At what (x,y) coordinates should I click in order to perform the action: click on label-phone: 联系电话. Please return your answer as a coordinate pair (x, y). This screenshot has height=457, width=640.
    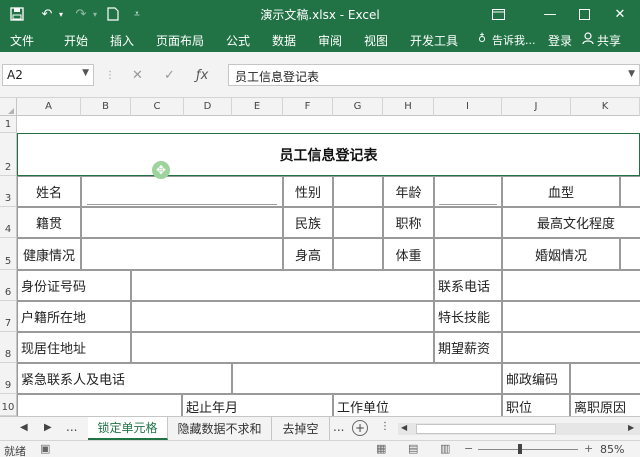
    Looking at the image, I should click on (468, 285).